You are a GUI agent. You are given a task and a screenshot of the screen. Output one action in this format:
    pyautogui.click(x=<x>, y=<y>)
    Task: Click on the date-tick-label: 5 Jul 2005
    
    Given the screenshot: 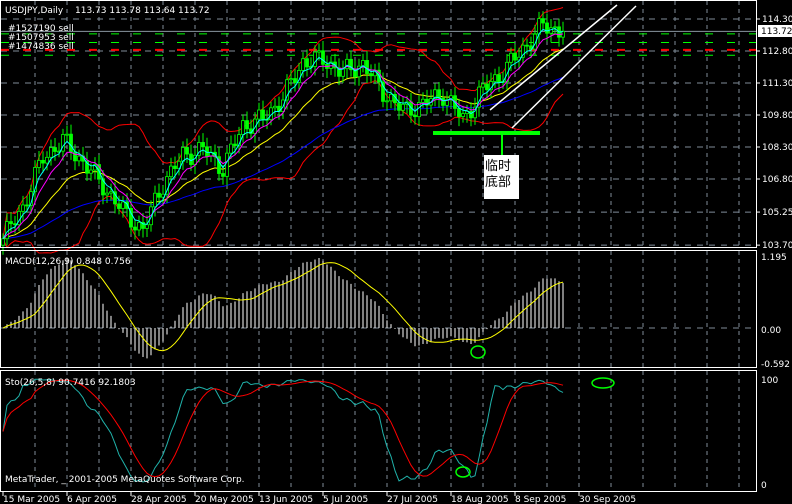 What is the action you would take?
    pyautogui.click(x=345, y=499)
    